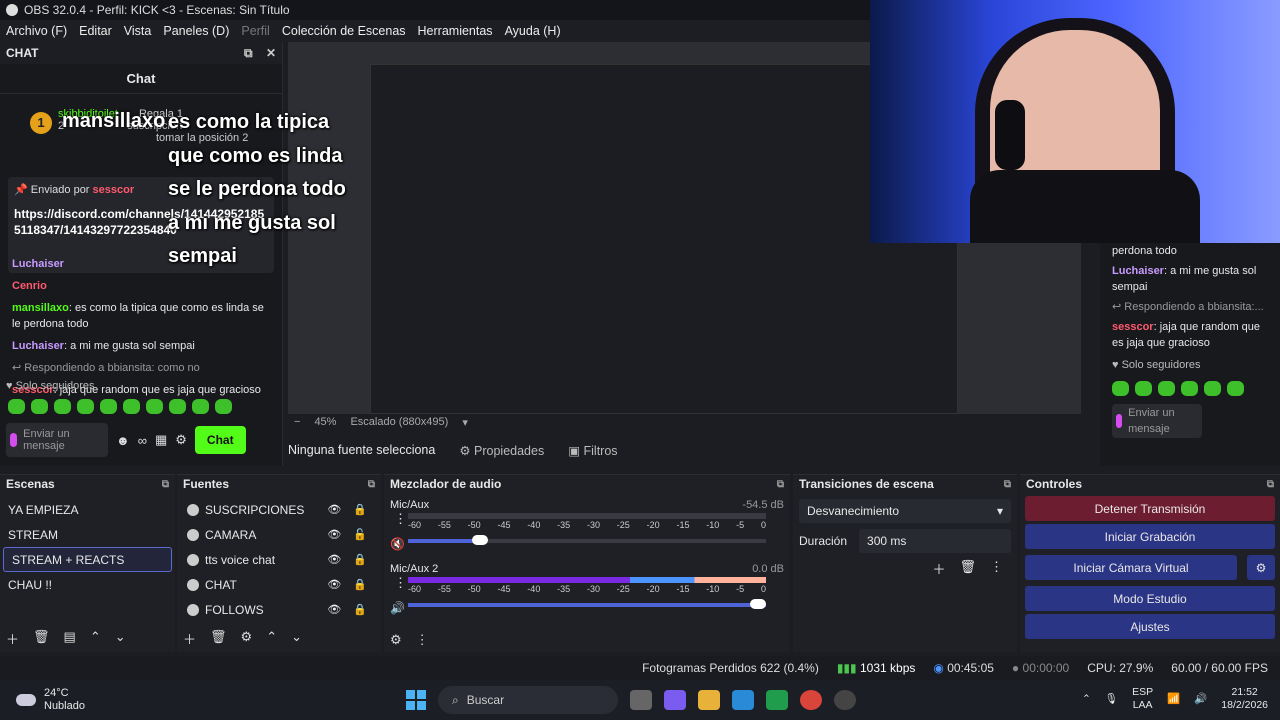 The width and height of the screenshot is (1280, 720). I want to click on source-item: FOLLOWS 👁 🔒, so click(282, 609).